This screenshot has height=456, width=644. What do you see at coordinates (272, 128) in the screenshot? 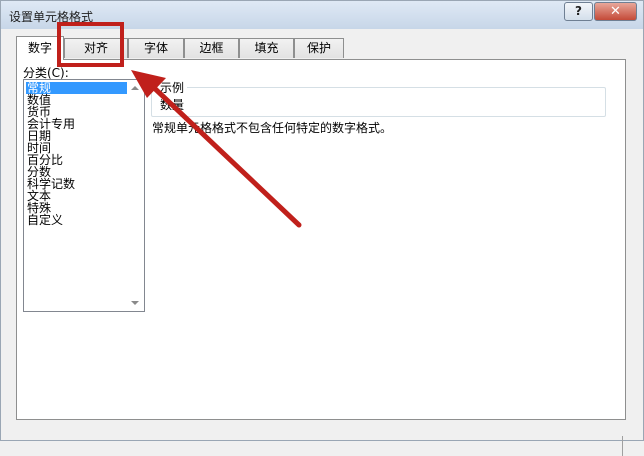
I see `format-description: 常规单元格格式不包含任何特定的数字格式。` at bounding box center [272, 128].